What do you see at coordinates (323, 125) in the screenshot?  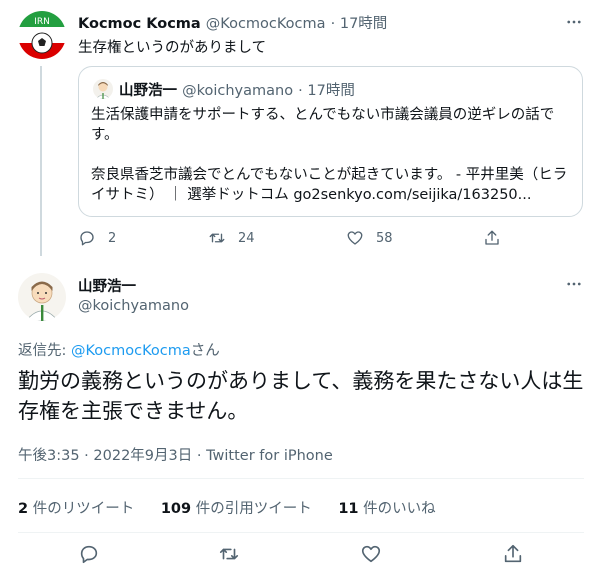 I see `quote-paragraph: 生活保護申請をサポートする、とんでもない市議会議員の逆ギレの話です。` at bounding box center [323, 125].